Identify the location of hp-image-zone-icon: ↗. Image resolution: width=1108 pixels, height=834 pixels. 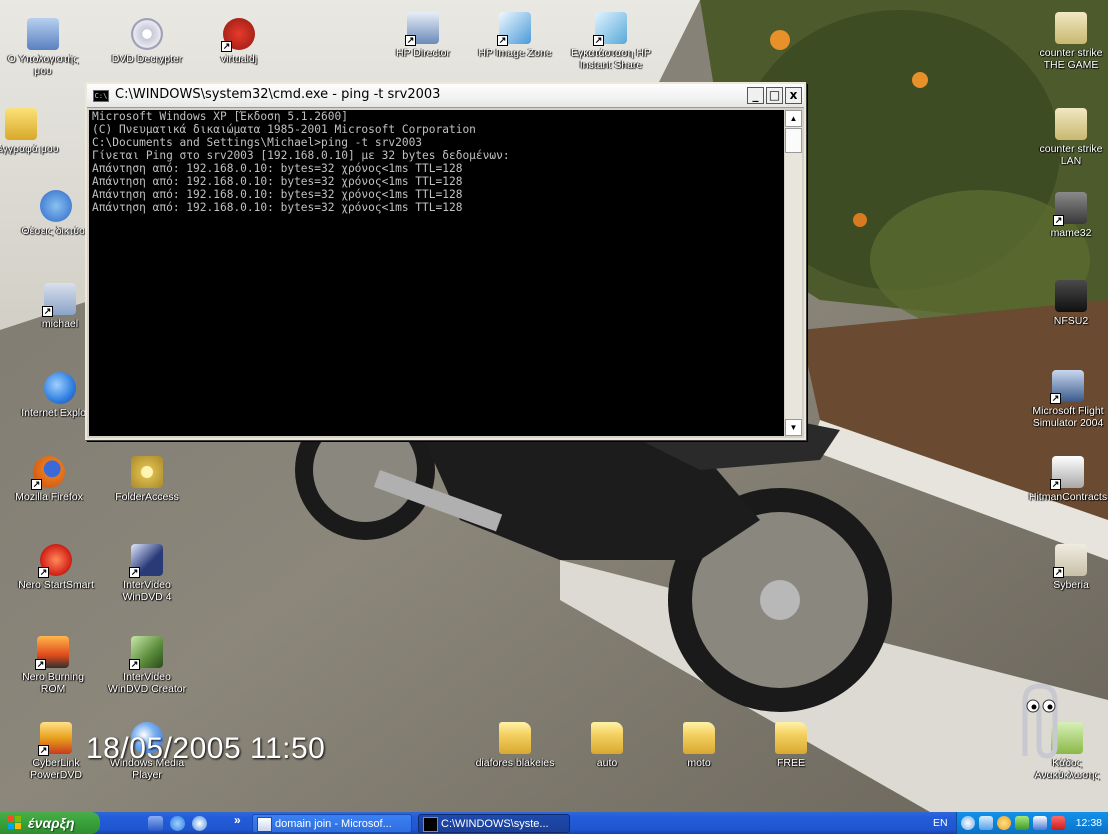
(514, 29).